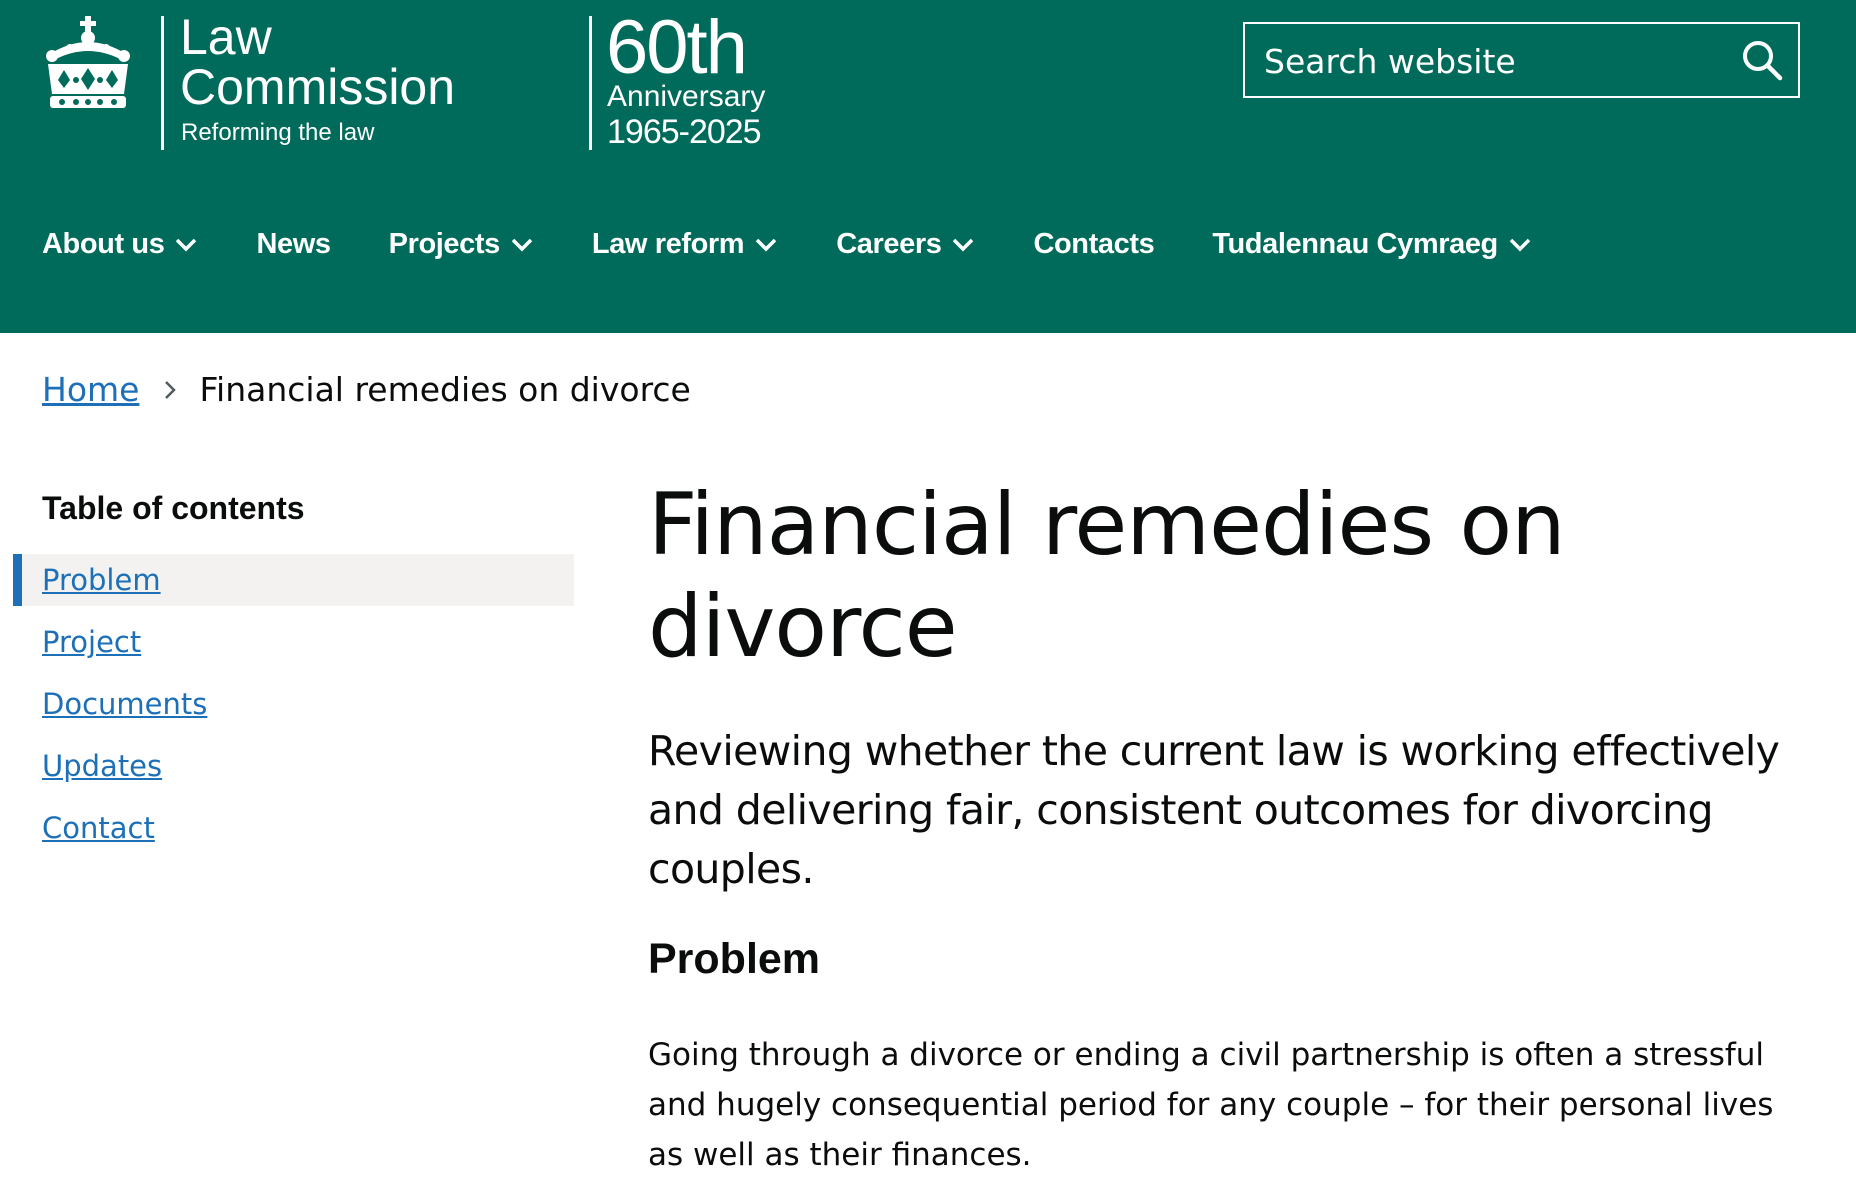  What do you see at coordinates (1490, 61) in the screenshot?
I see `search-input` at bounding box center [1490, 61].